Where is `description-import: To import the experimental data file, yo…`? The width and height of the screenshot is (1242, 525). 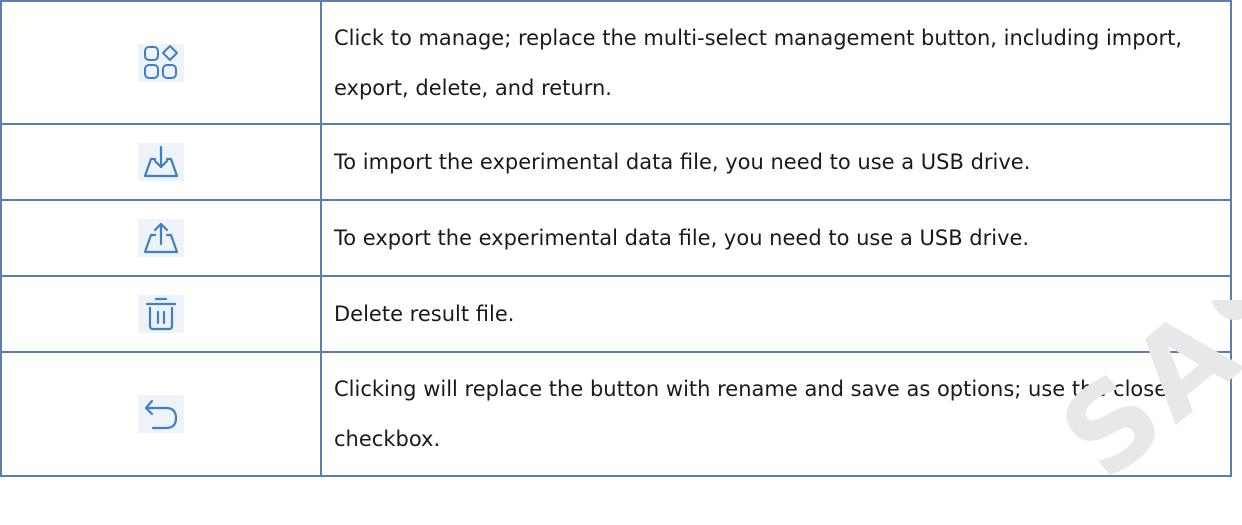
description-import: To import the experimental data file, yo… is located at coordinates (776, 162).